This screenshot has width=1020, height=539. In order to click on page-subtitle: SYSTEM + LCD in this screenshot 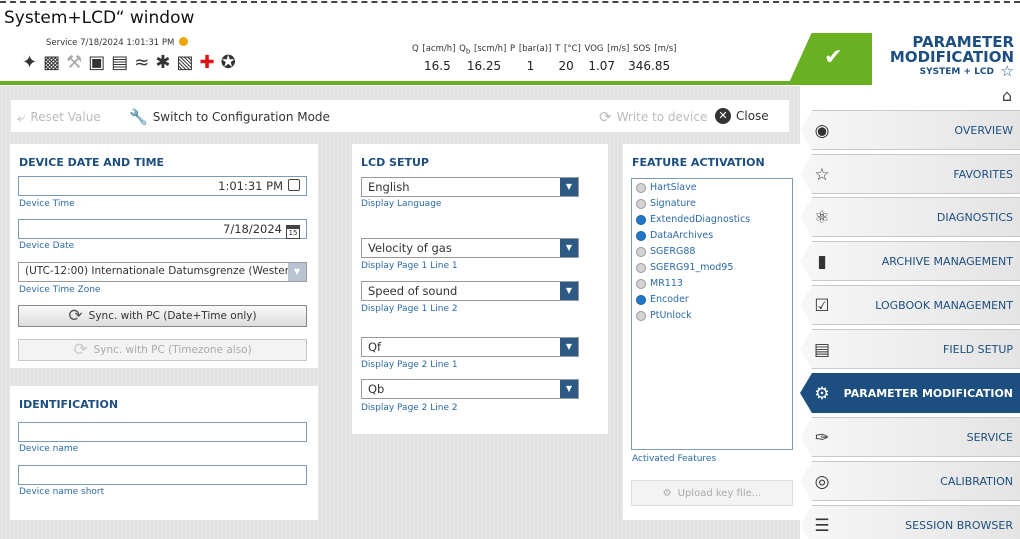, I will do `click(956, 72)`.